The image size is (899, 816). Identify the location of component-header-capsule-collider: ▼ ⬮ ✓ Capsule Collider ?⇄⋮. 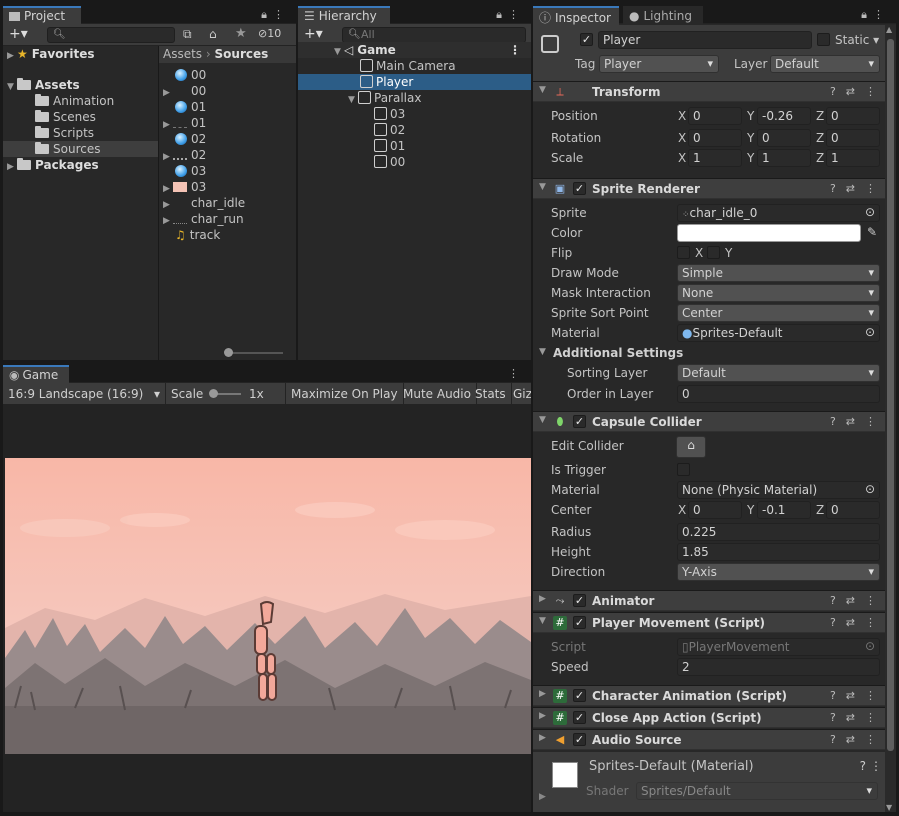
(714, 421).